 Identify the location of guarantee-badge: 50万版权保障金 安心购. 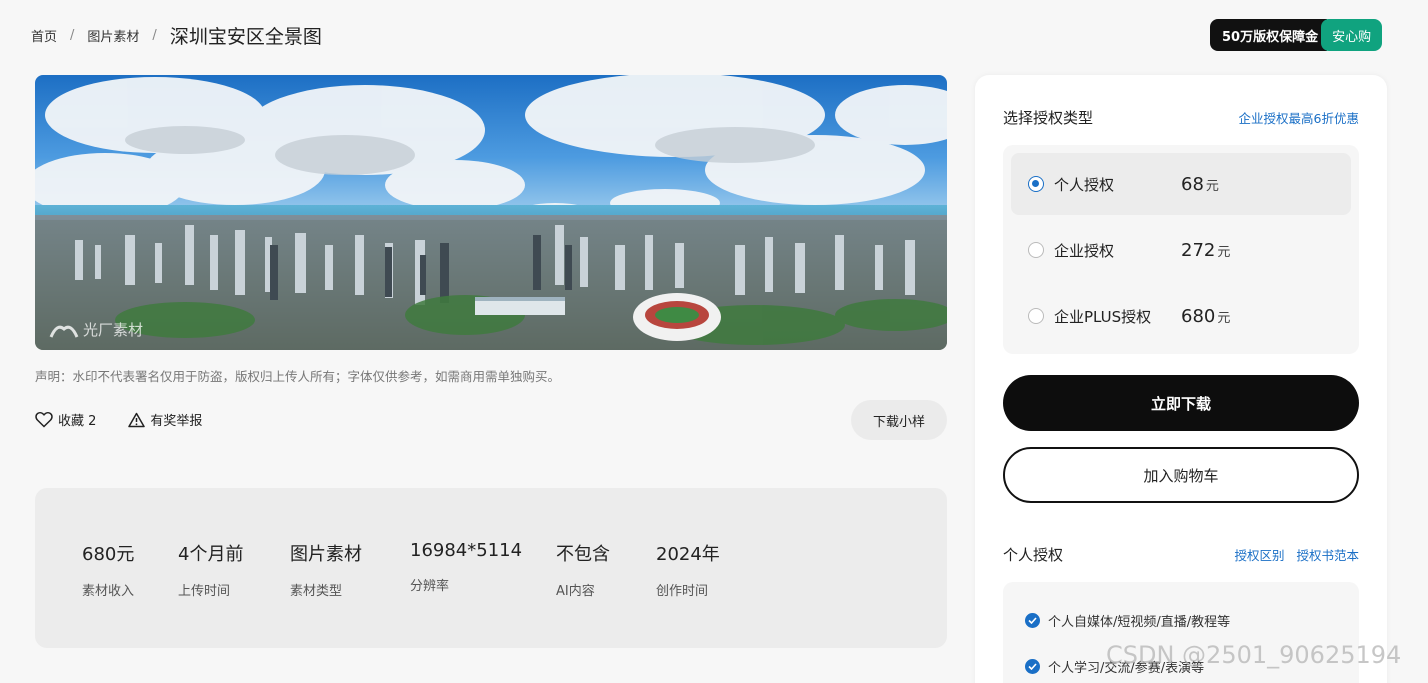
(1296, 35).